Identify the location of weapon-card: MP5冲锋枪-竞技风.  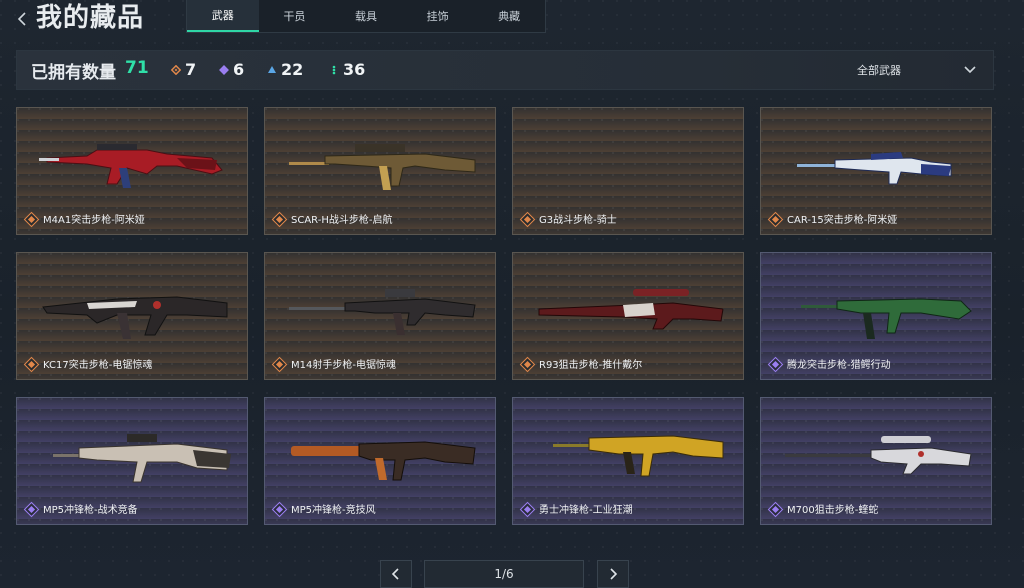
(380, 461).